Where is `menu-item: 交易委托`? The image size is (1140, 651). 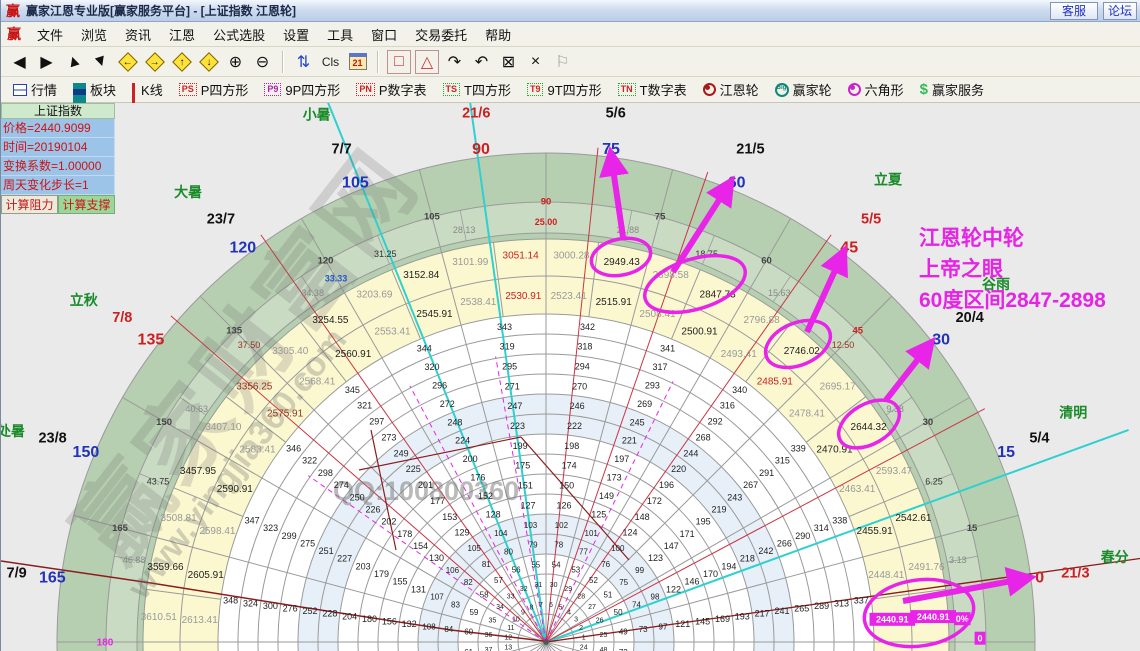 menu-item: 交易委托 is located at coordinates (441, 34).